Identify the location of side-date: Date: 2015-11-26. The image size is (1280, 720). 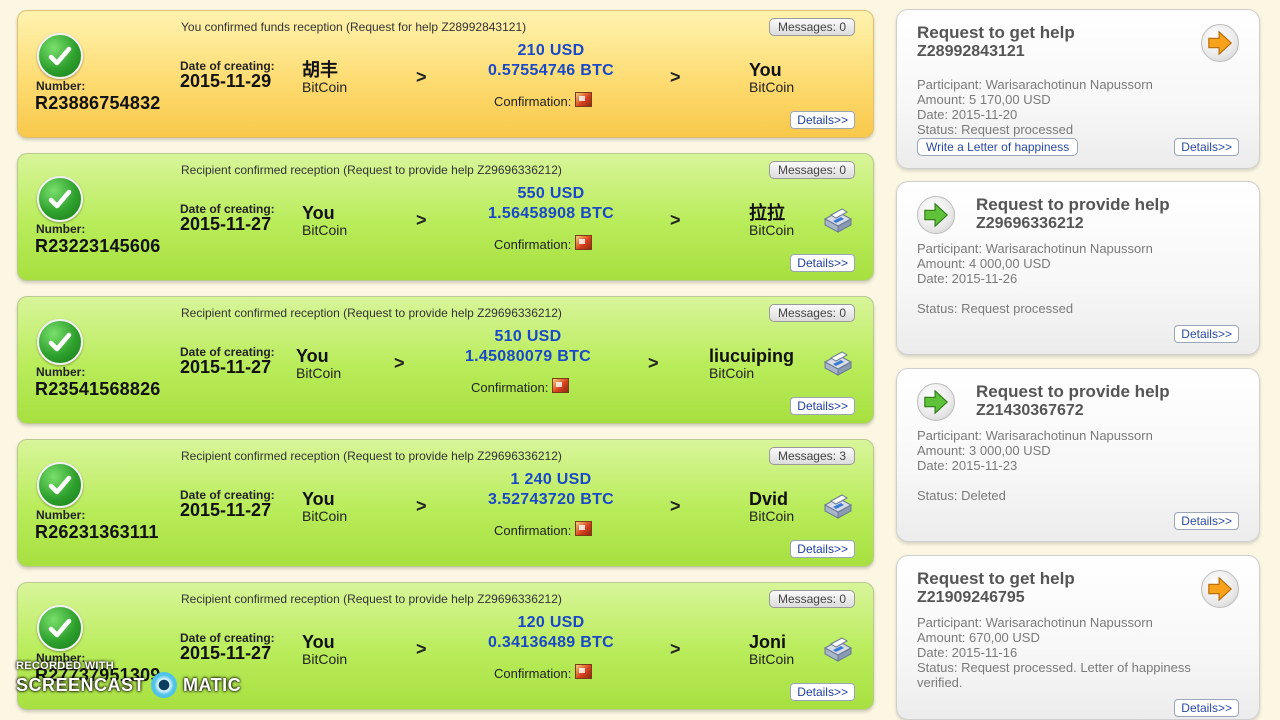
(967, 278).